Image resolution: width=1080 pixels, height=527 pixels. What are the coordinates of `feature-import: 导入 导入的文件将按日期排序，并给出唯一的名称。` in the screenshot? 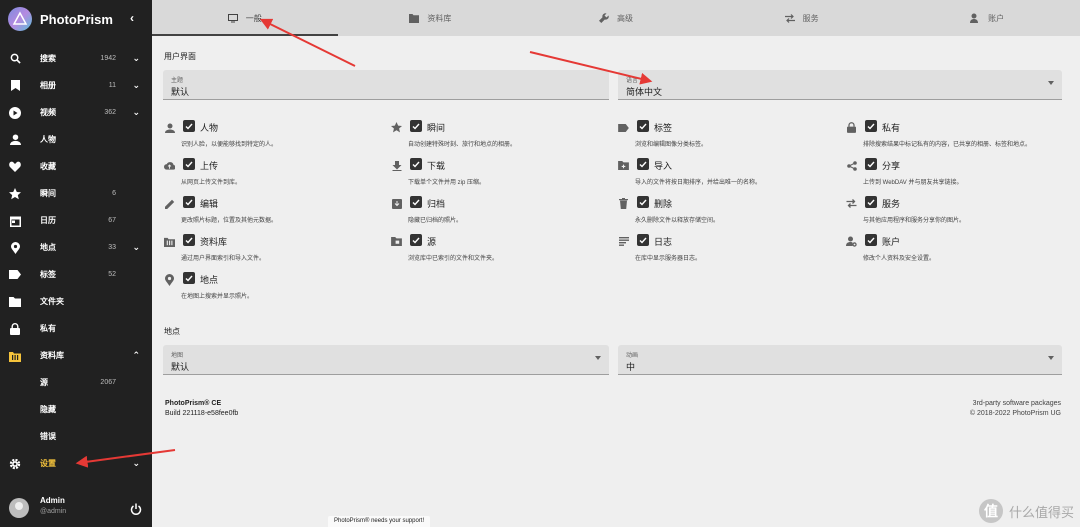 It's located at (728, 177).